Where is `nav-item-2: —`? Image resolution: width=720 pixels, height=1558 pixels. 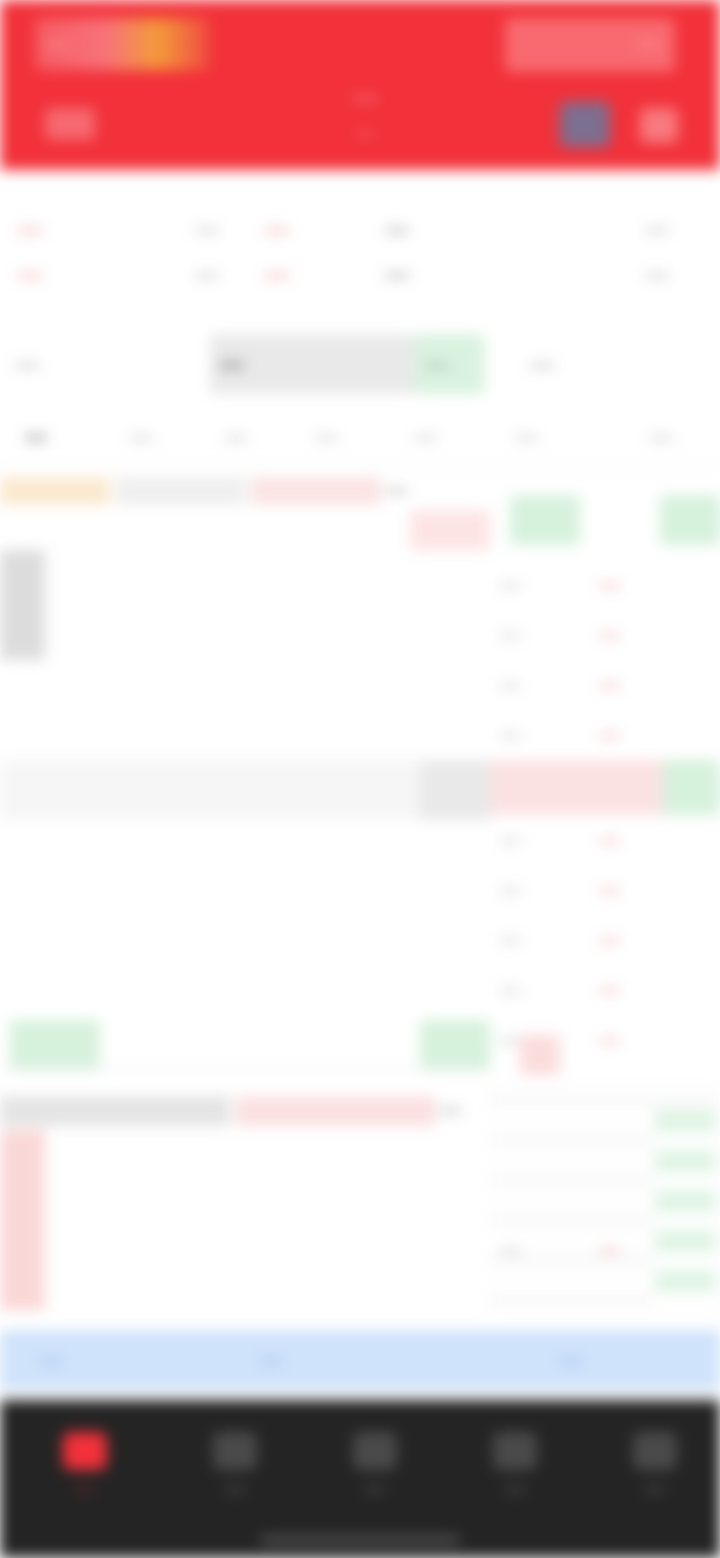
nav-item-2: — is located at coordinates (235, 1466).